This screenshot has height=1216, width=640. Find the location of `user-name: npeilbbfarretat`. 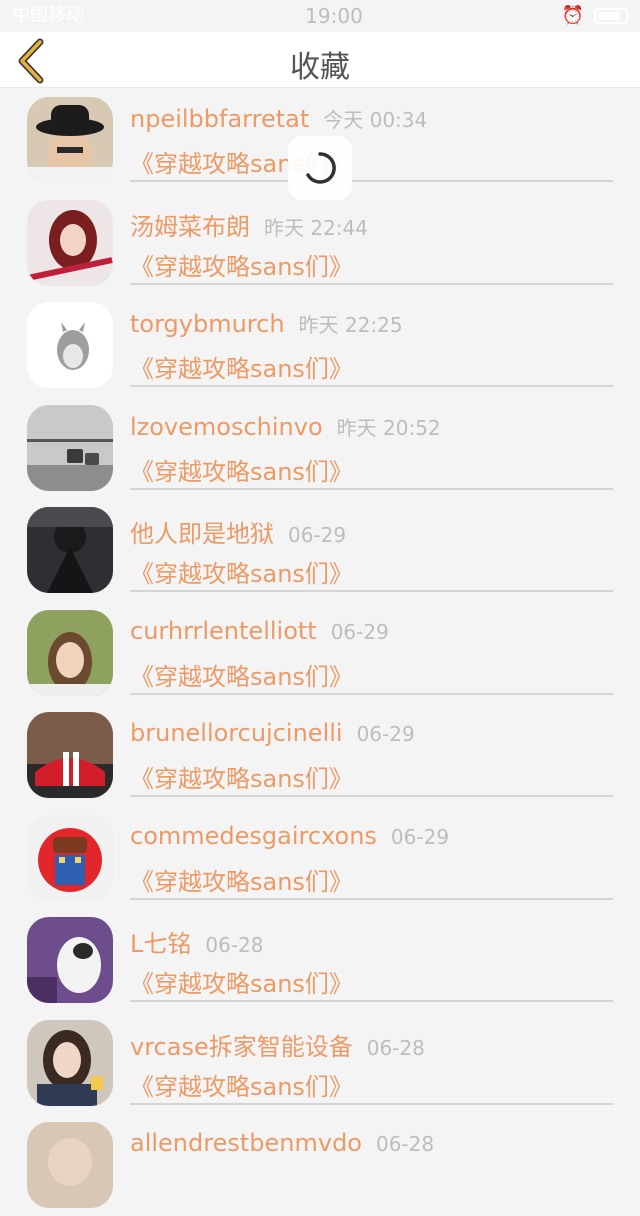

user-name: npeilbbfarretat is located at coordinates (219, 119).